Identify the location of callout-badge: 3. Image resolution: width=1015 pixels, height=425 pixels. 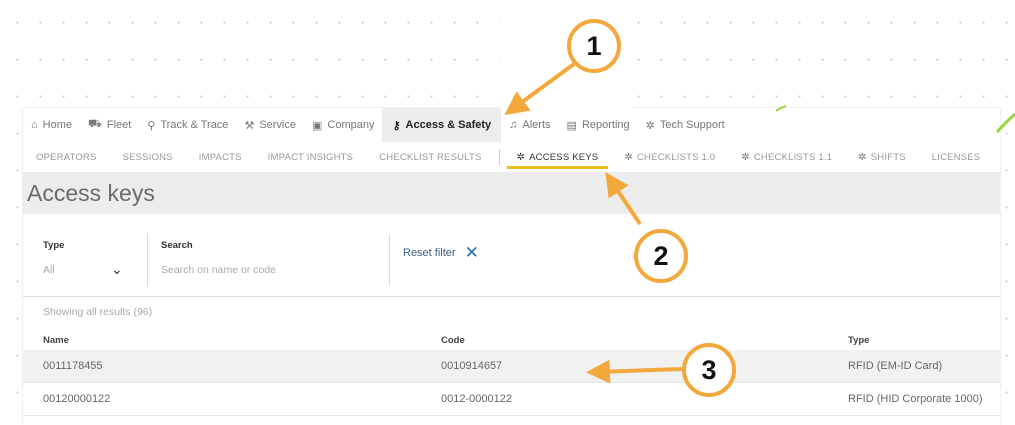
(709, 370).